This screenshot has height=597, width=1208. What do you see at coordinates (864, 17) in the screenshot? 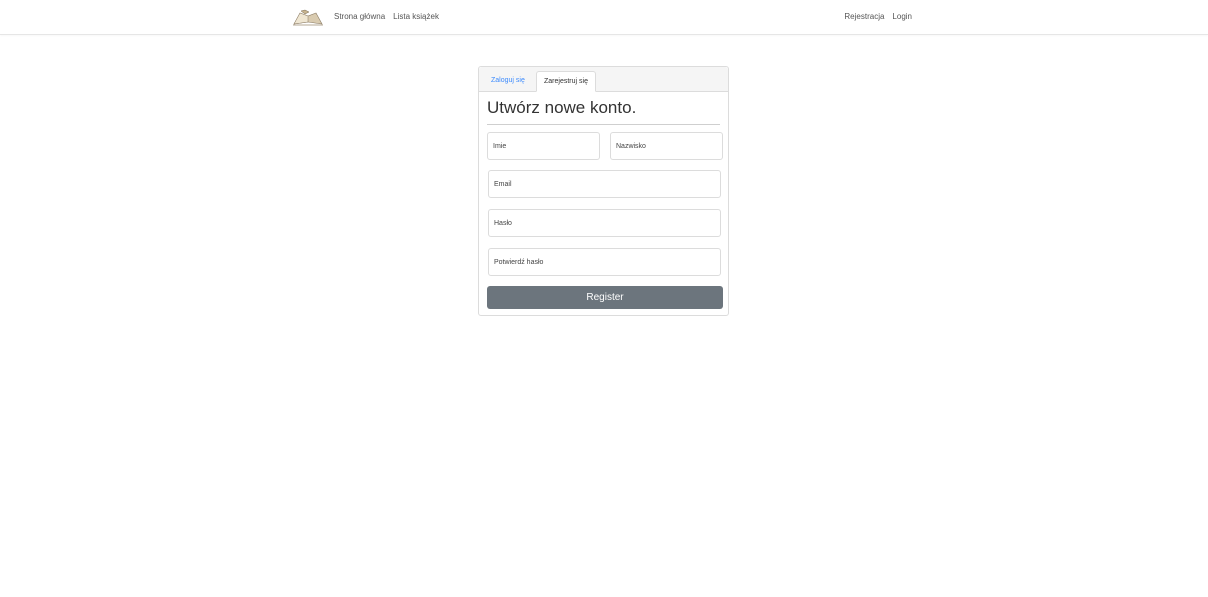
I see `nav-link-register: Rejestracja` at bounding box center [864, 17].